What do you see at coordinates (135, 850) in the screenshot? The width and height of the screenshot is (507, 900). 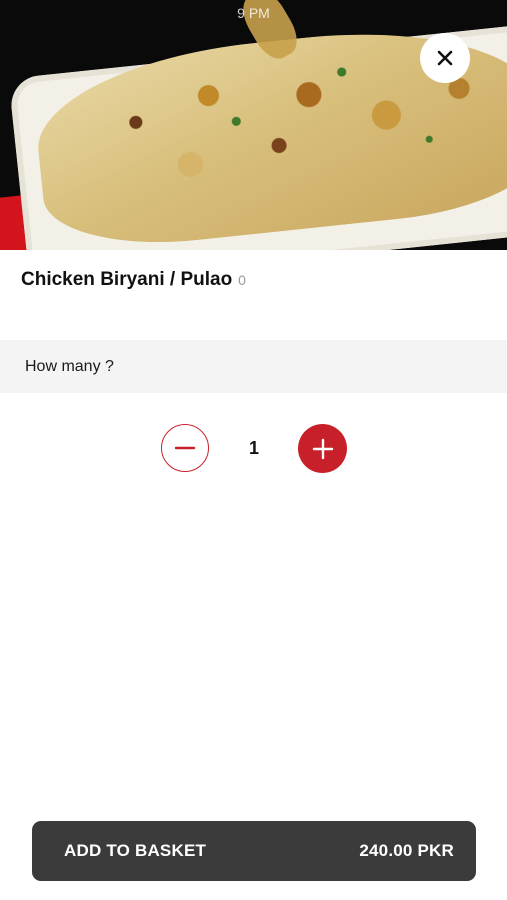 I see `add-to-basket-label: ADD TO BASKET` at bounding box center [135, 850].